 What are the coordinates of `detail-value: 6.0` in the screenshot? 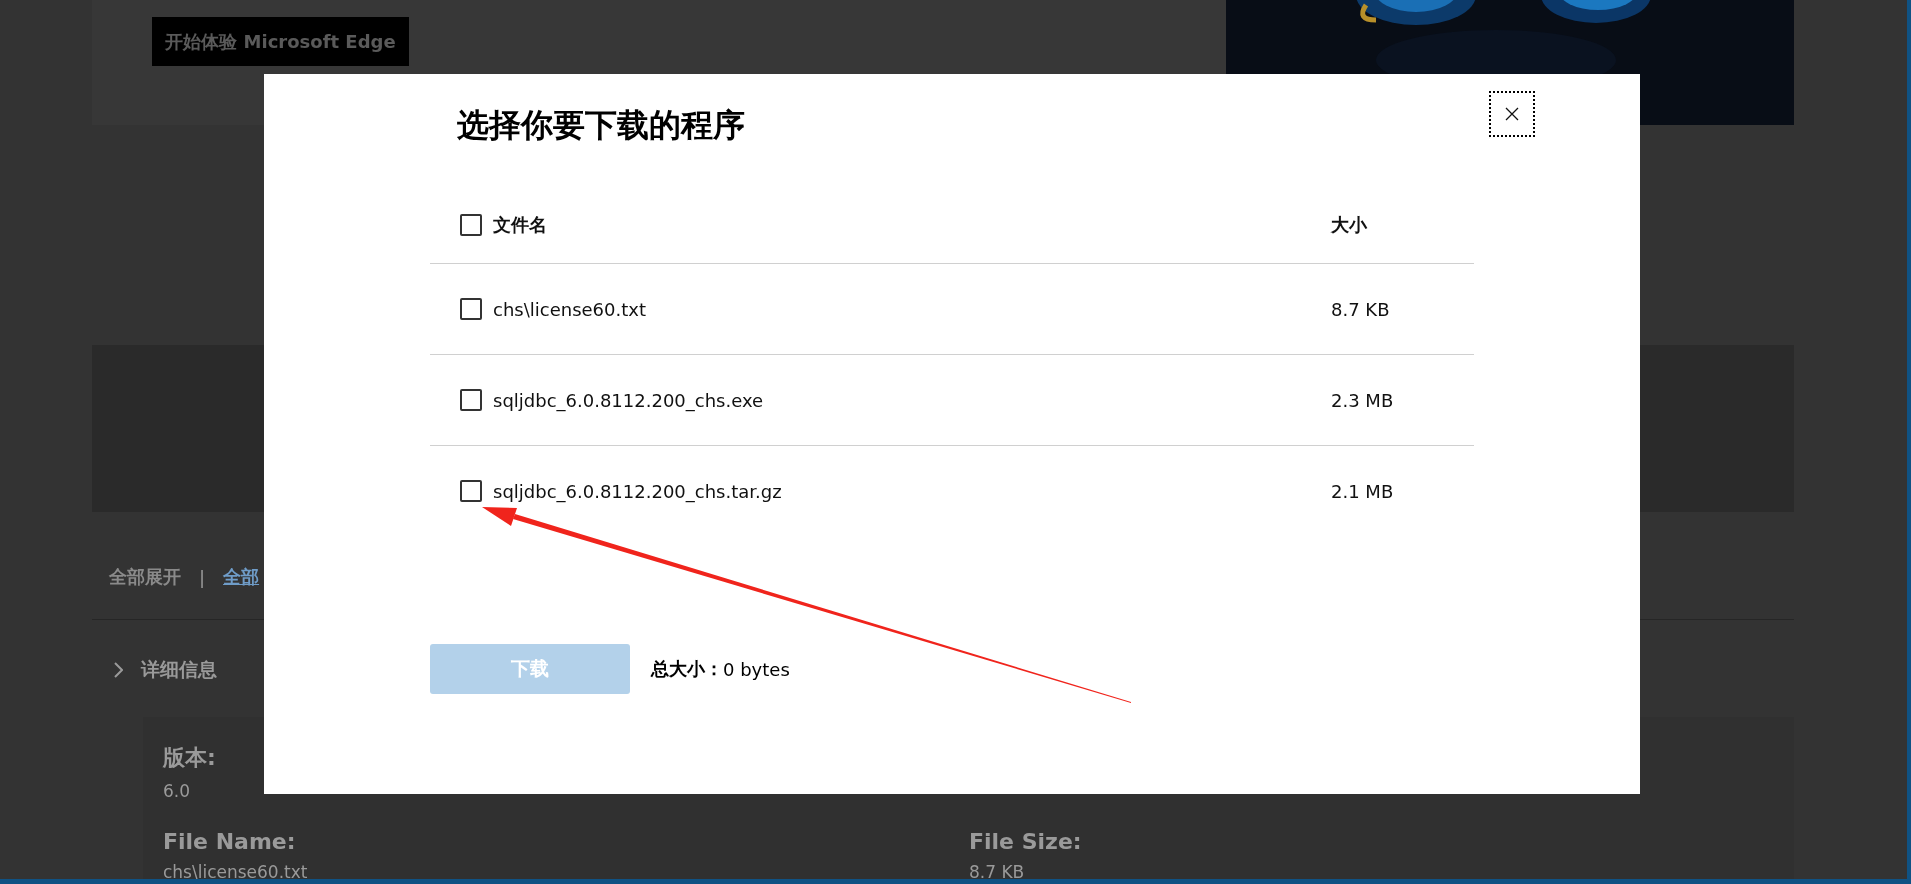 It's located at (177, 791).